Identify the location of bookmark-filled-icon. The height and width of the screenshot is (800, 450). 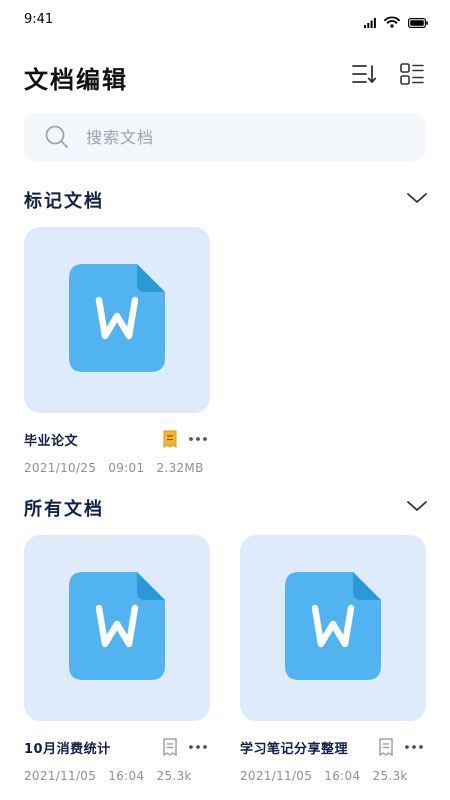
(170, 439).